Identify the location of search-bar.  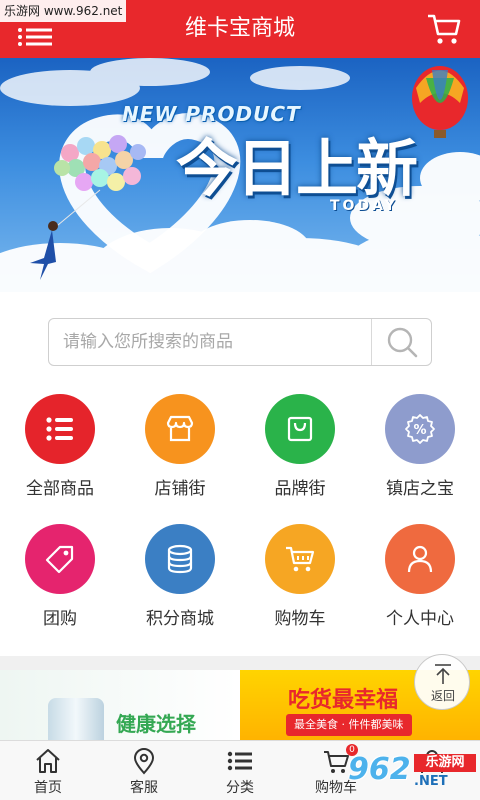
(240, 342).